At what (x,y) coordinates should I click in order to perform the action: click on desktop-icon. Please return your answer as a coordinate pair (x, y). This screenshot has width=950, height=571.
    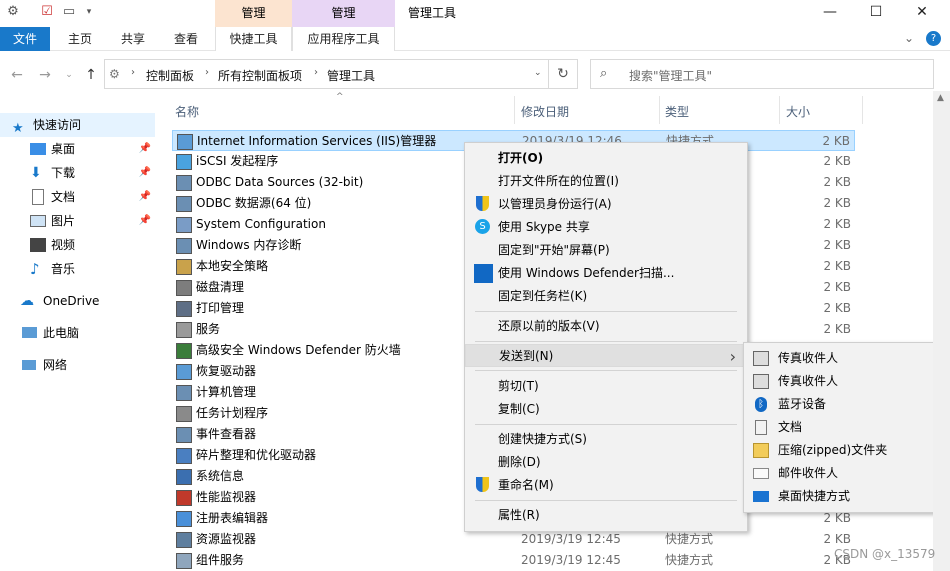
    Looking at the image, I should click on (38, 149).